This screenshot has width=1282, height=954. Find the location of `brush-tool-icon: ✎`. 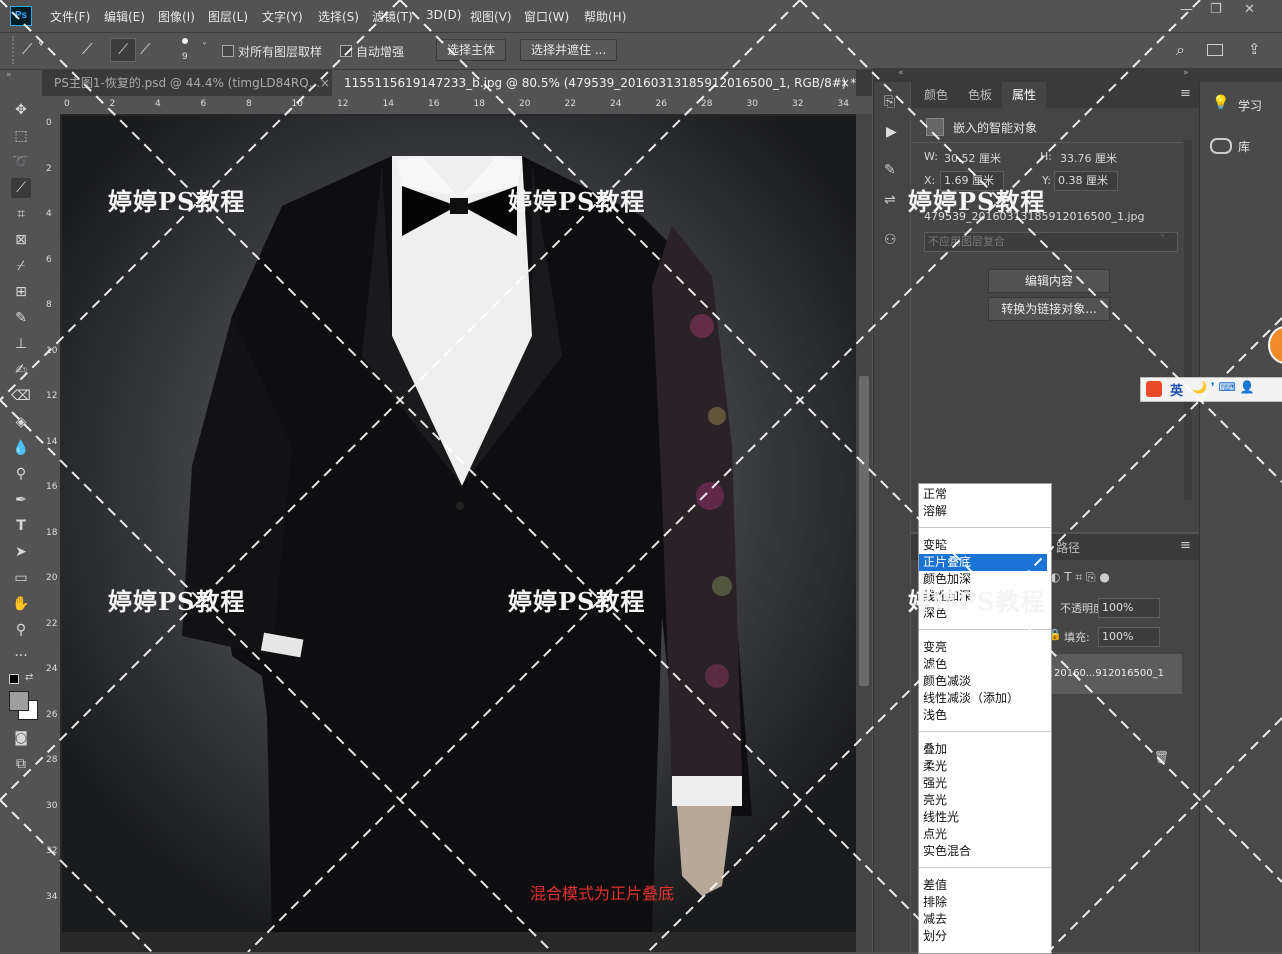

brush-tool-icon: ✎ is located at coordinates (21, 318).